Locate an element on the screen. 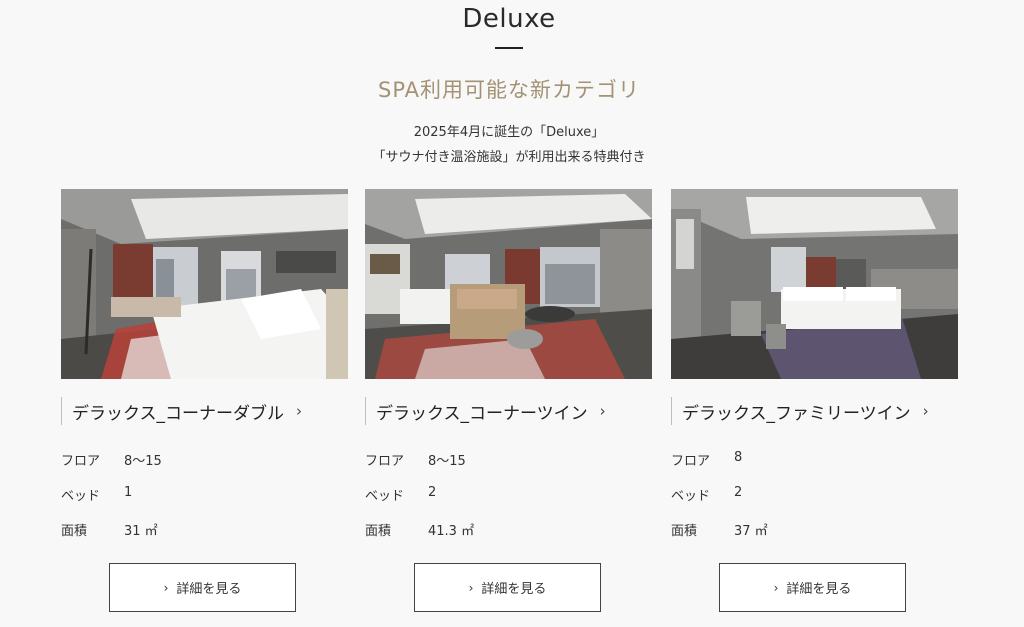 Image resolution: width=1024 pixels, height=627 pixels. section-description-line-2: 「サウナ付き温浴施設」が利用出来る特典付き is located at coordinates (509, 157).